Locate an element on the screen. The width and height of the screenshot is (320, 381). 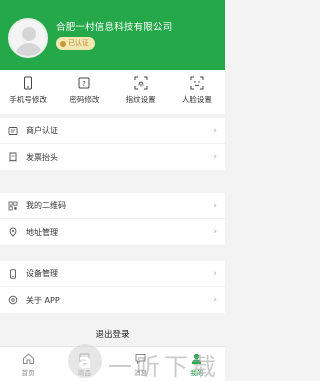
menu-item-label: 我的二维码 is located at coordinates (46, 205).